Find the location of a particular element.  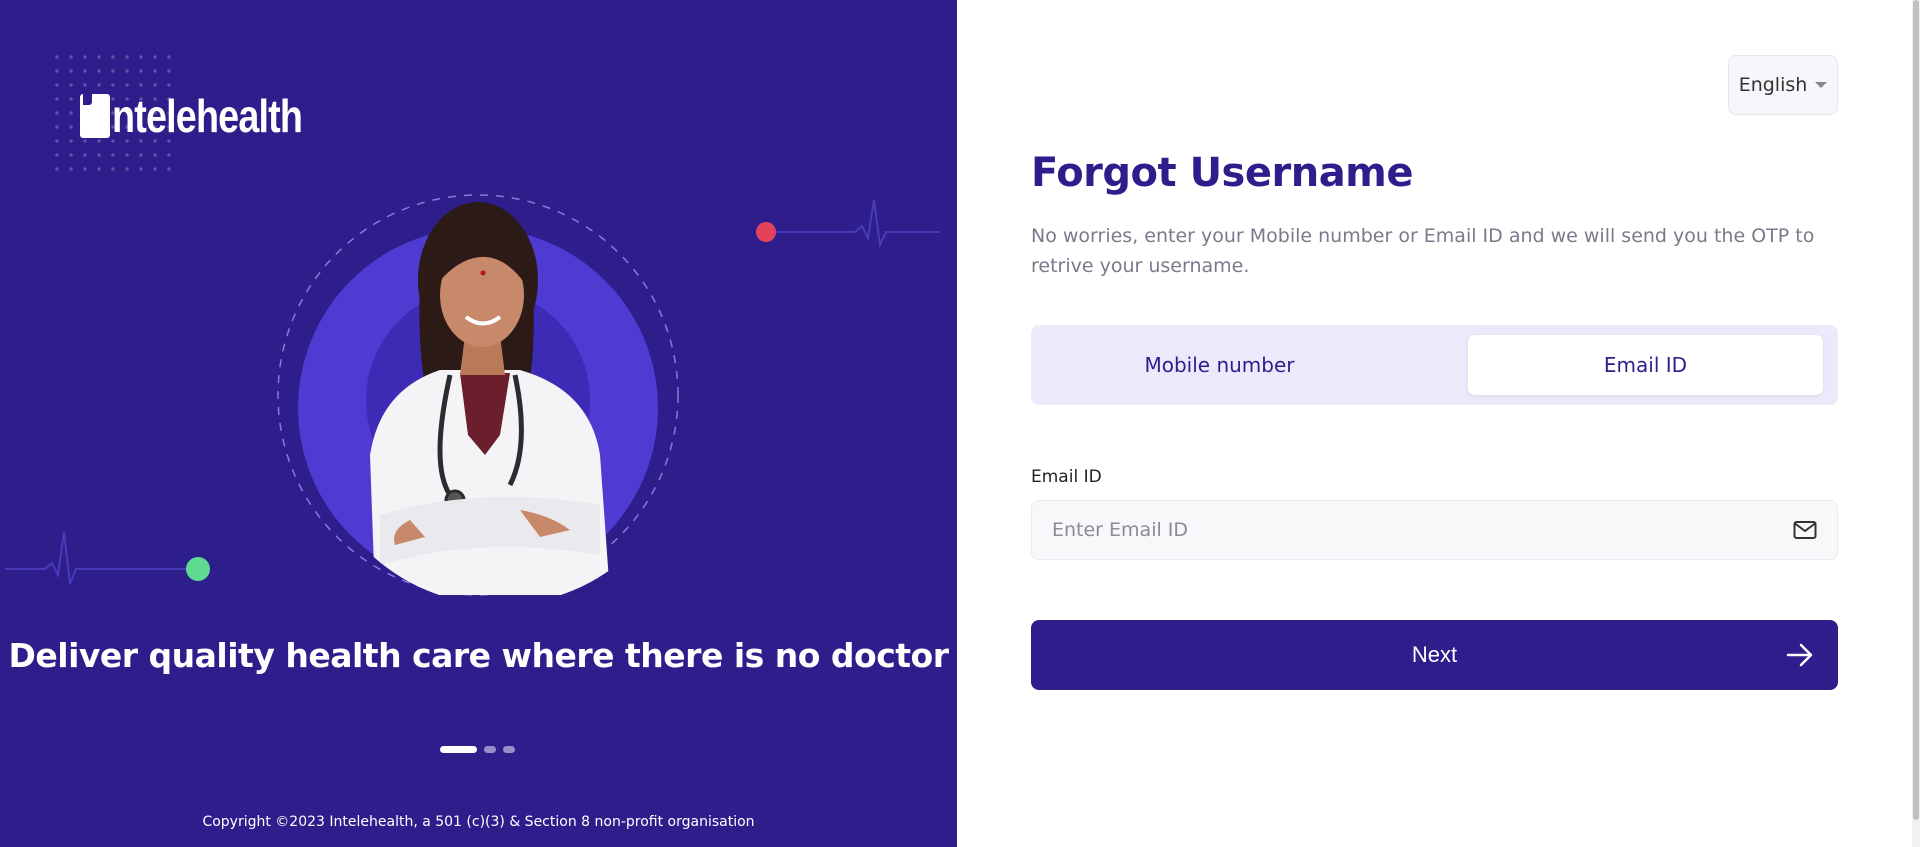

arrow-right-icon is located at coordinates (1799, 655).